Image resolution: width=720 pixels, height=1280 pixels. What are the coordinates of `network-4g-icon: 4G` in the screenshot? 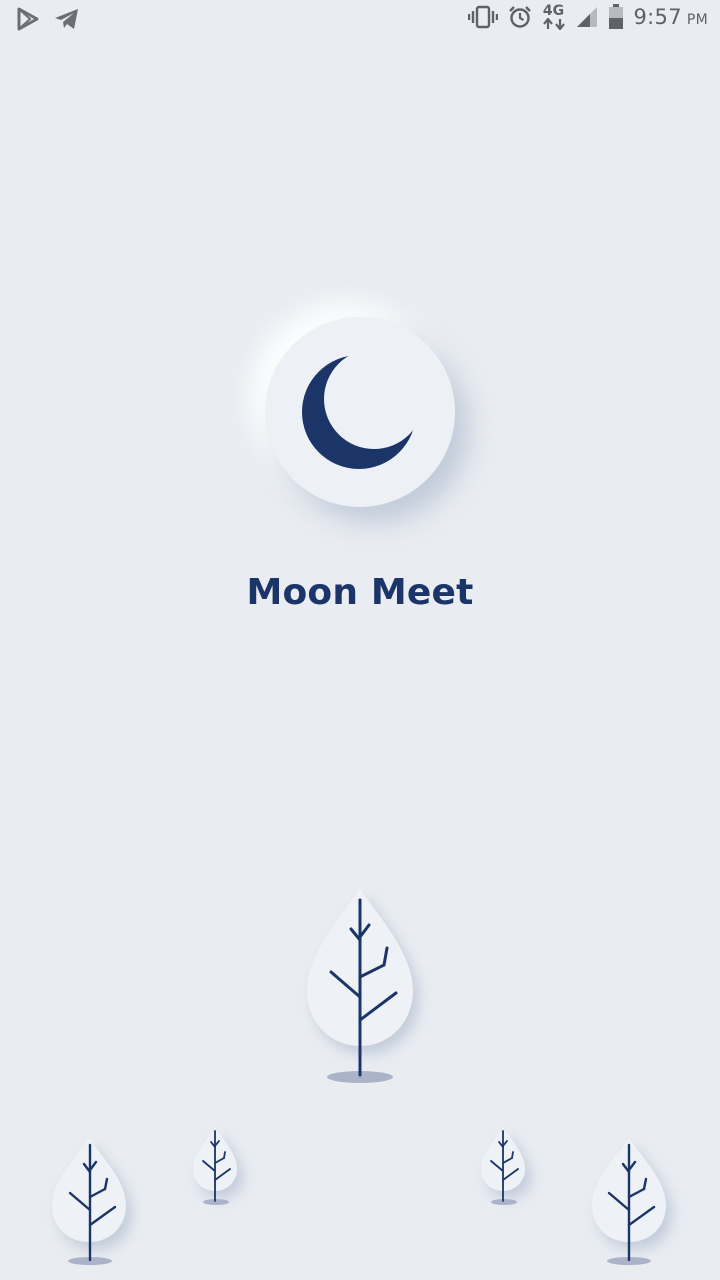 It's located at (554, 16).